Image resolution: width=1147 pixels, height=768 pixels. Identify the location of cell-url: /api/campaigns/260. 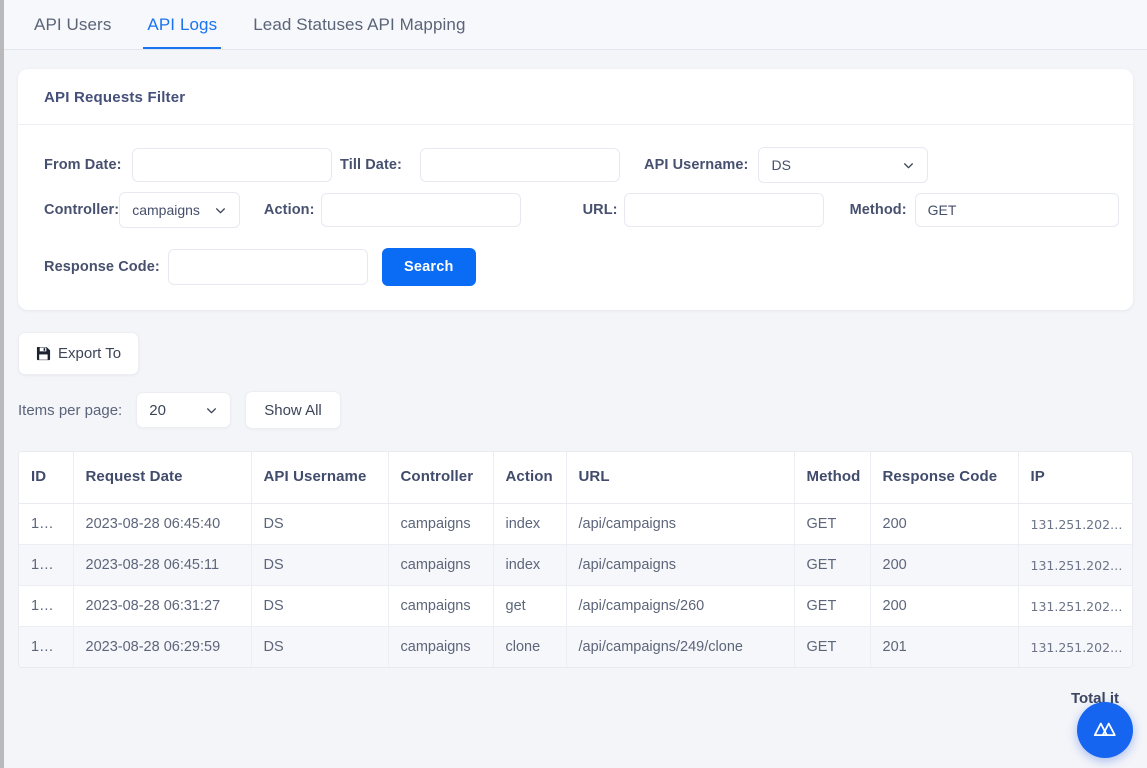
(680, 606).